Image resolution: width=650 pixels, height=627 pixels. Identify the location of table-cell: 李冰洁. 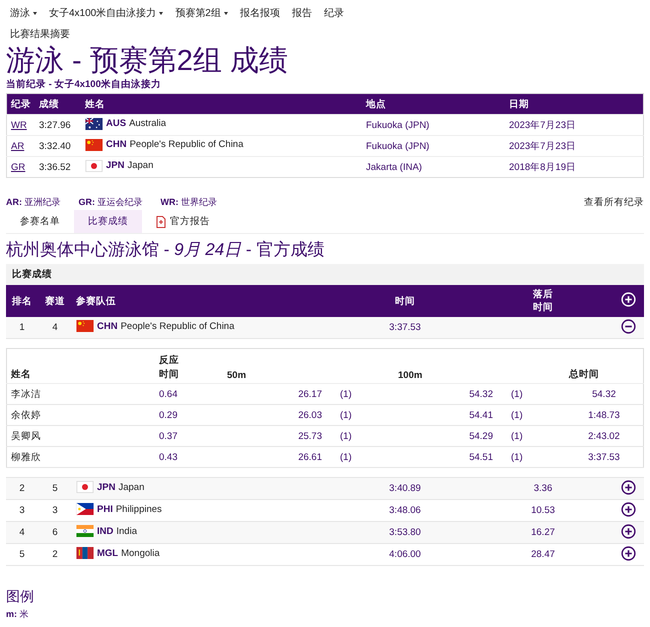
(80, 394).